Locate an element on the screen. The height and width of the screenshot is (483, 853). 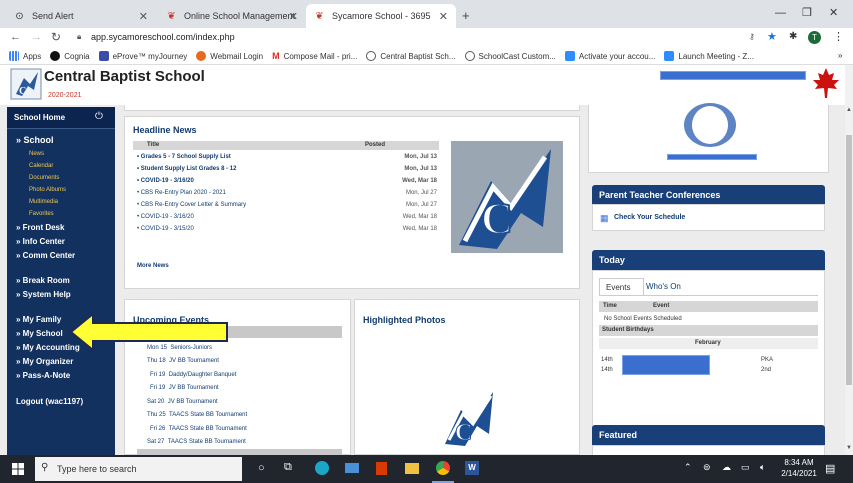
tab-send-alert: ⊙ Send Alert ✕ is located at coordinates (81, 16).